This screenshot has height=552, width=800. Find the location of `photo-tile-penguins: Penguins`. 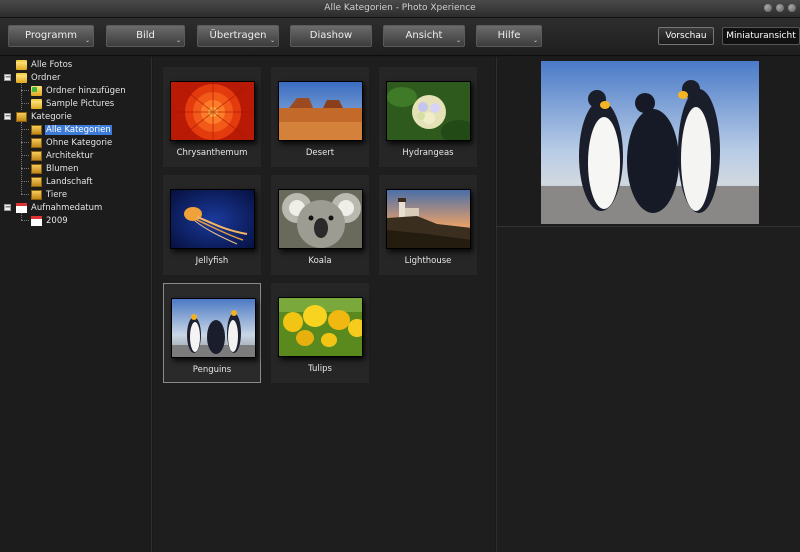

photo-tile-penguins: Penguins is located at coordinates (212, 333).